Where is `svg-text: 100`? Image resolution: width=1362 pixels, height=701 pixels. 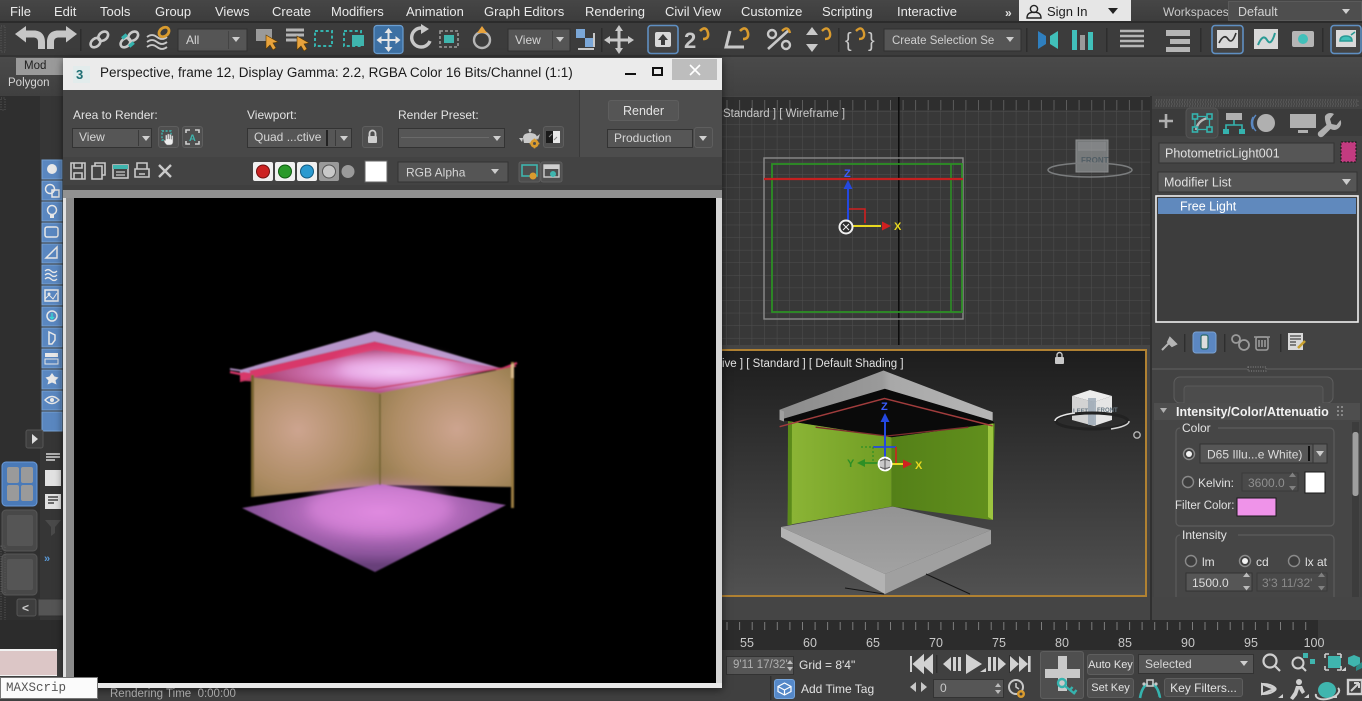 svg-text: 100 is located at coordinates (1314, 643).